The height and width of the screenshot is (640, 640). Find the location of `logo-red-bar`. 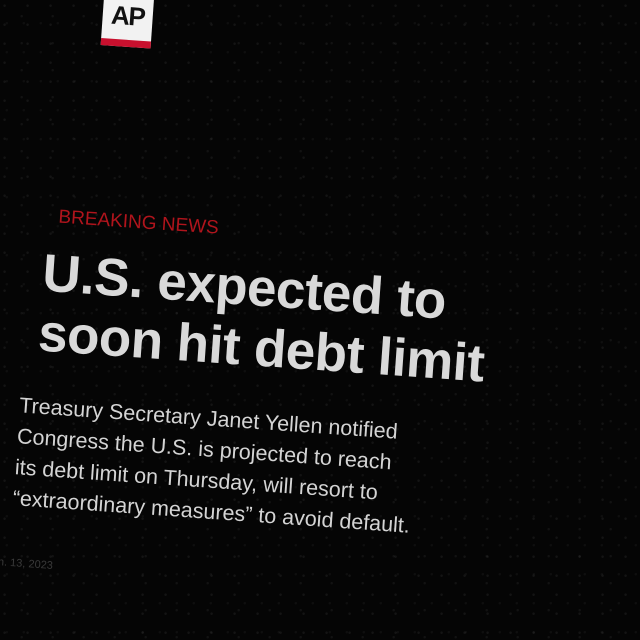

logo-red-bar is located at coordinates (126, 43).